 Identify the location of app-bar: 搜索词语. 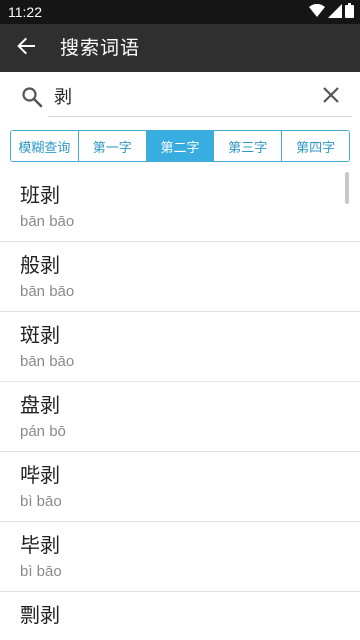
(180, 48).